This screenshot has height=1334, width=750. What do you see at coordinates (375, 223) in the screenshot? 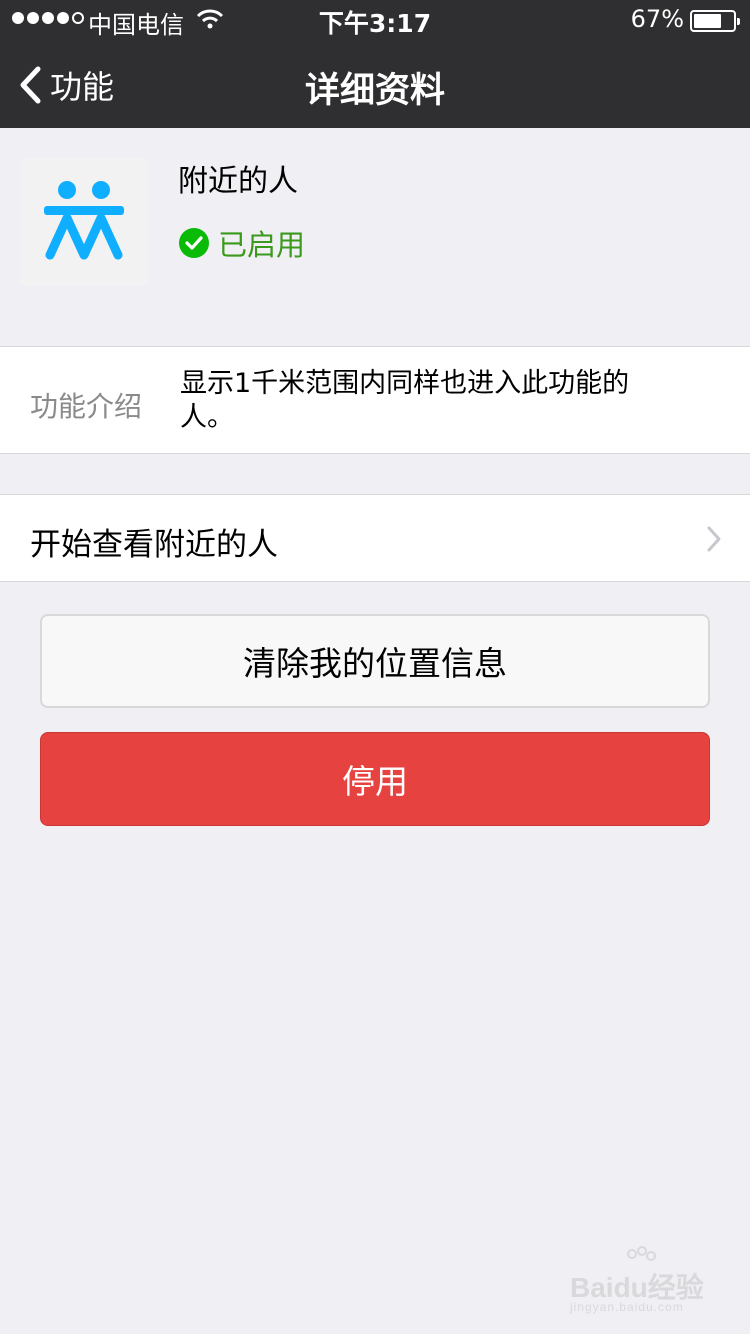
I see `feature-profile` at bounding box center [375, 223].